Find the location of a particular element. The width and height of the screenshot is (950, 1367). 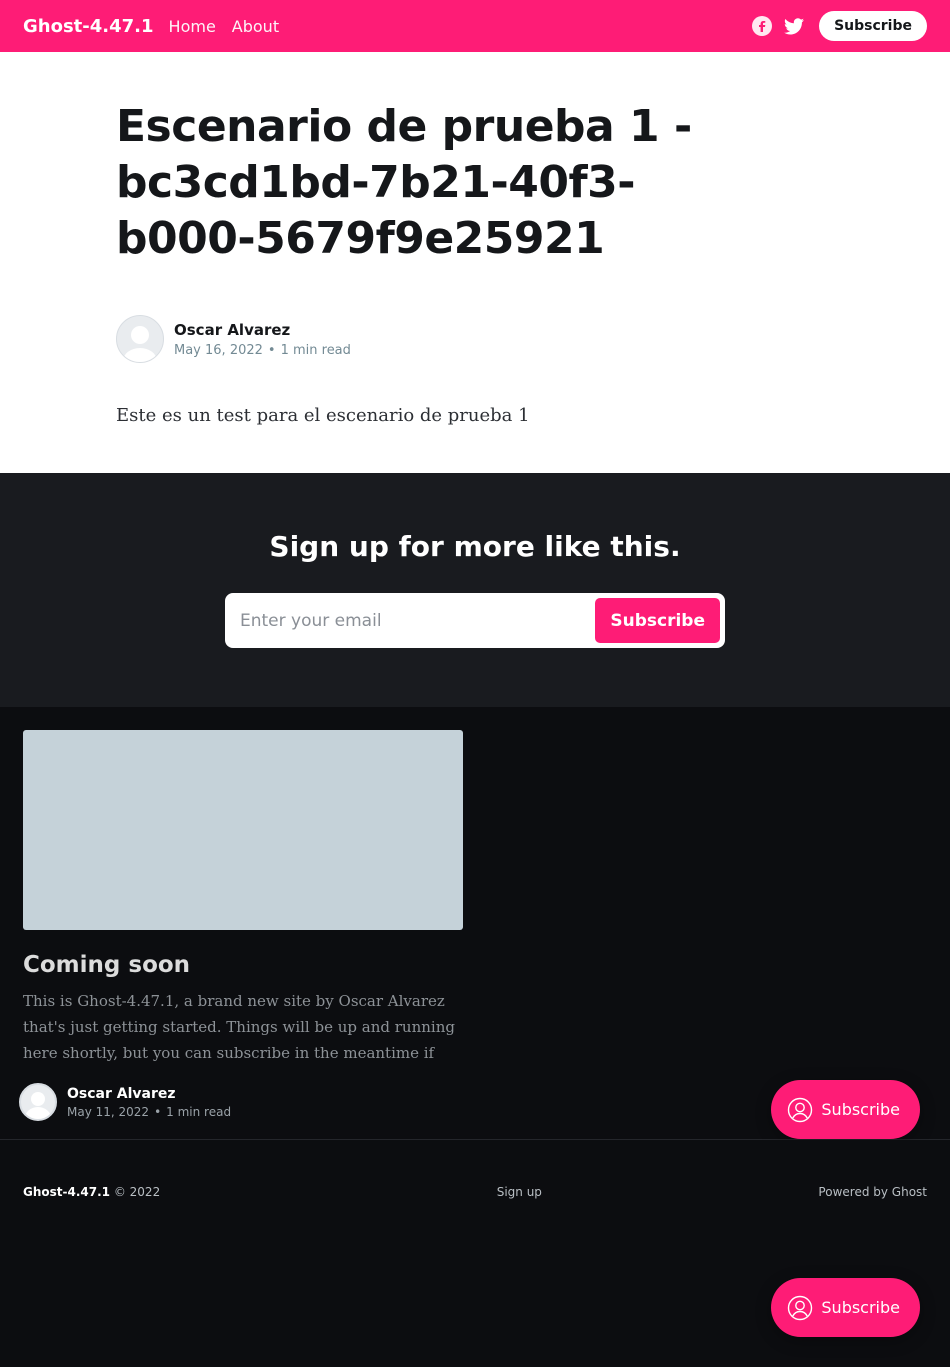

post-card-meta: May 11, 2022 • 1 min read is located at coordinates (149, 1112).